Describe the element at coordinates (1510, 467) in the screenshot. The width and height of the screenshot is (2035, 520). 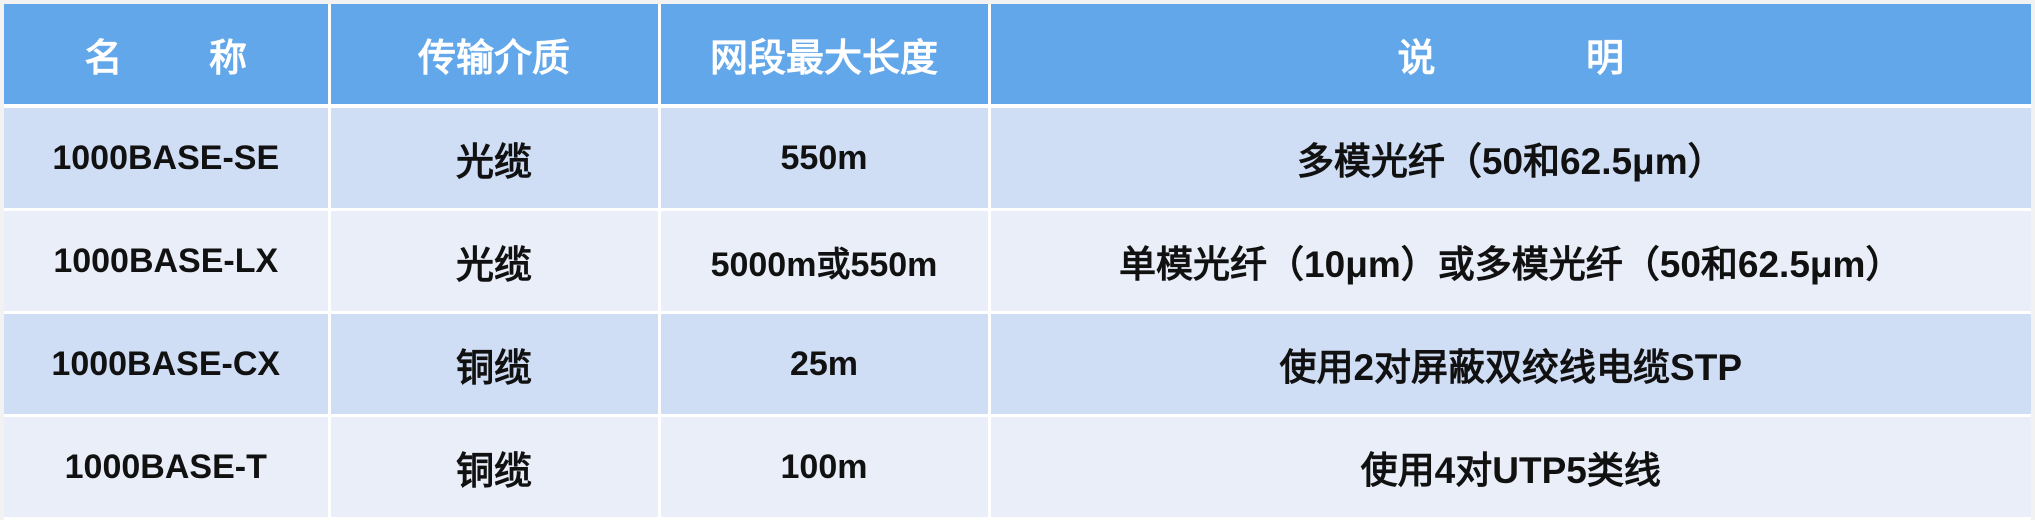
I see `cell-description: 使用4对UTP5类线` at that location.